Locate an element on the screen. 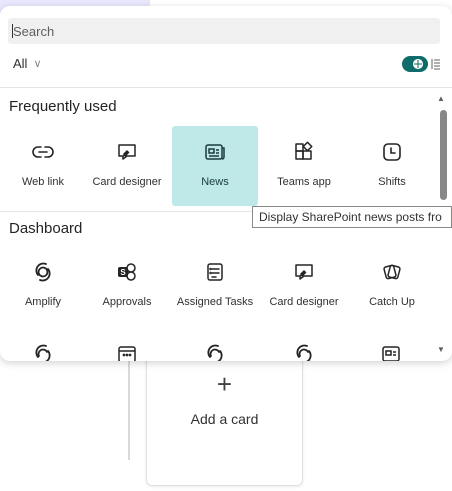  card-label: Shifts is located at coordinates (392, 182).